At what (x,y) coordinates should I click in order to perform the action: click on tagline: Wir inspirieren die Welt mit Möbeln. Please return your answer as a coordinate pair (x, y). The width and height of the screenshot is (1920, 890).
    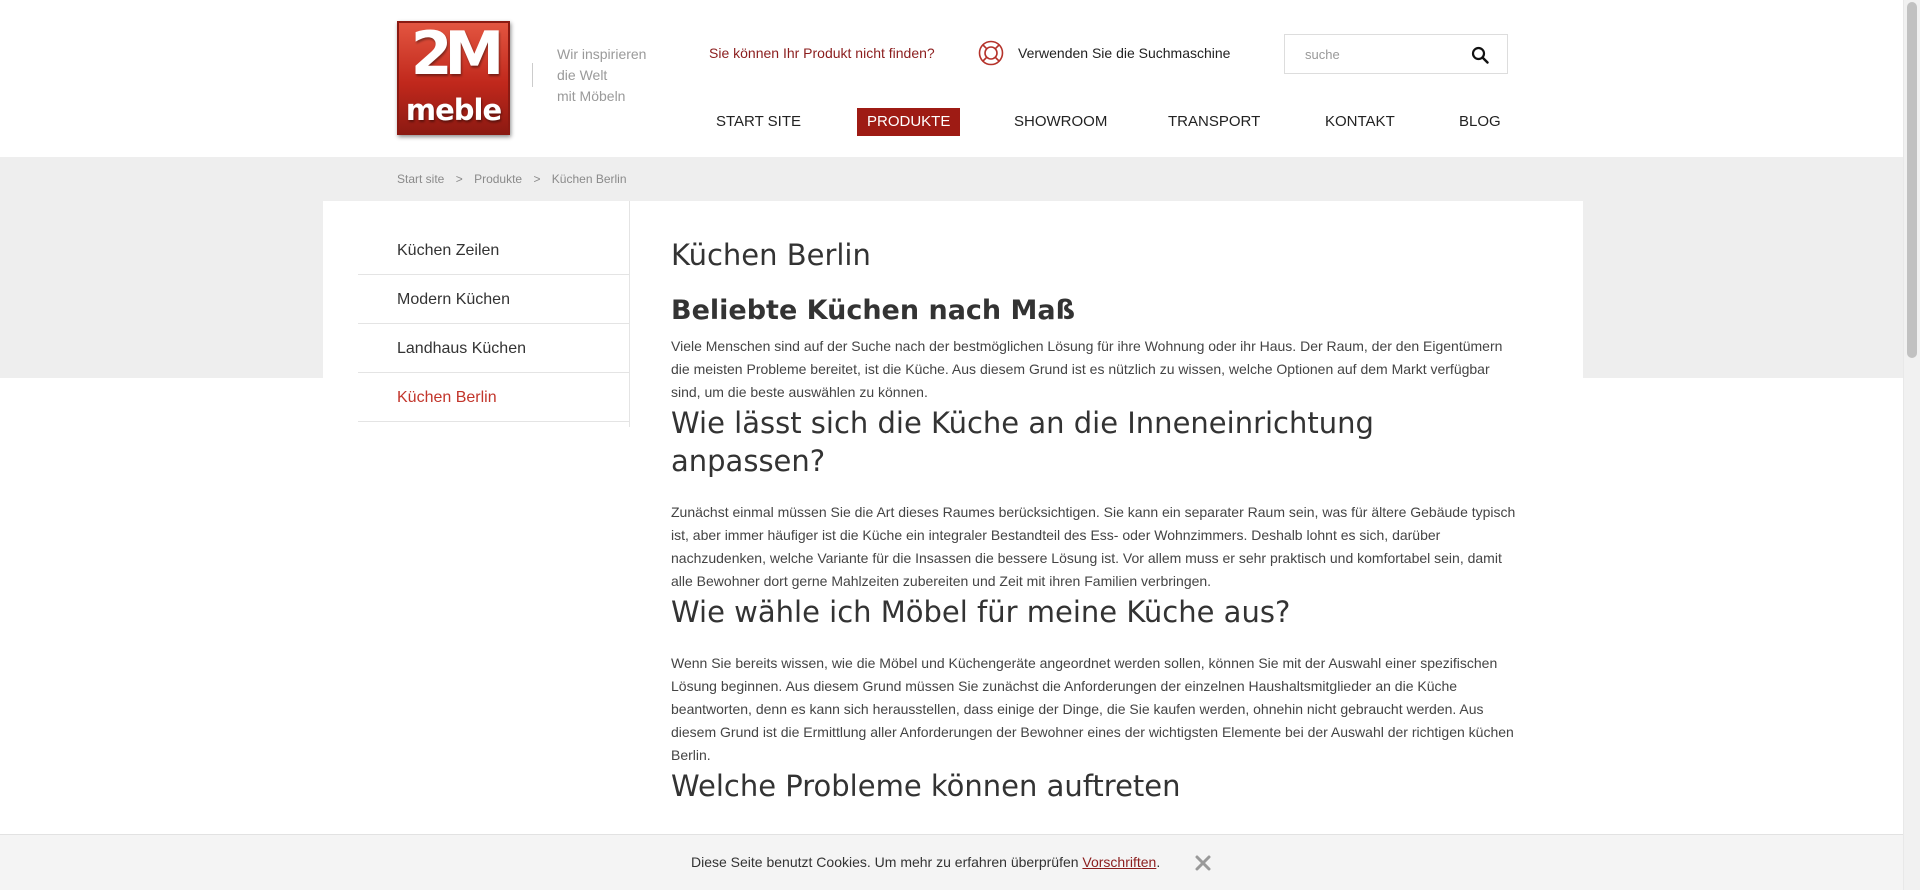
    Looking at the image, I should click on (627, 75).